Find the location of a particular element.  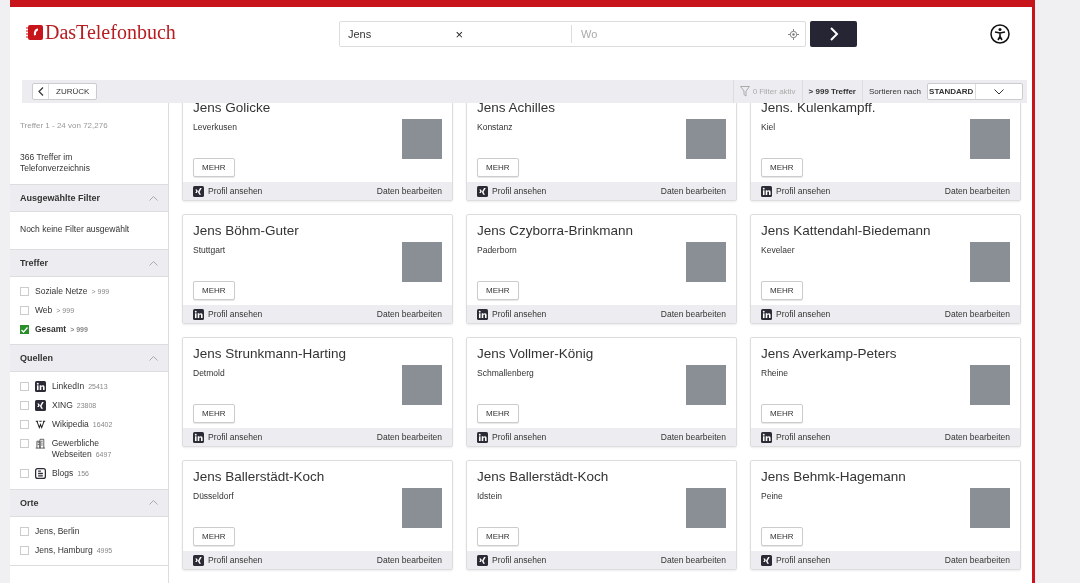

clear-button: × is located at coordinates (509, 34).